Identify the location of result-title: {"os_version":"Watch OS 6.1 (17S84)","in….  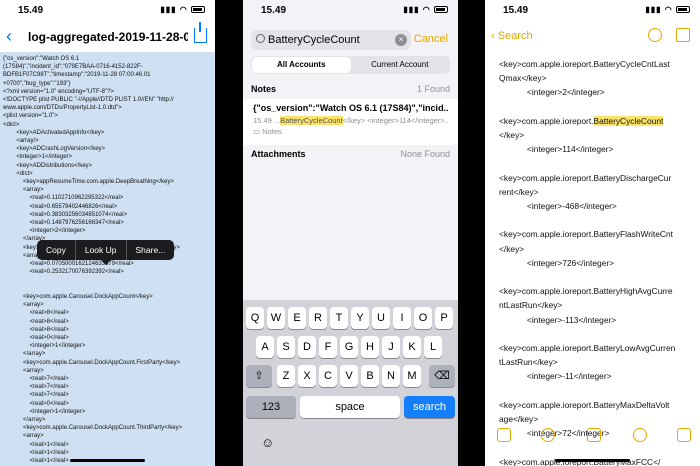
(350, 108).